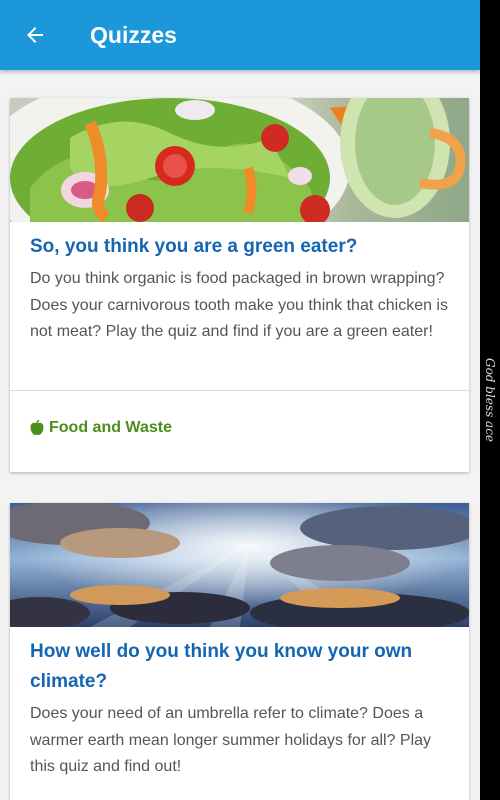  I want to click on card-divider, so click(239, 390).